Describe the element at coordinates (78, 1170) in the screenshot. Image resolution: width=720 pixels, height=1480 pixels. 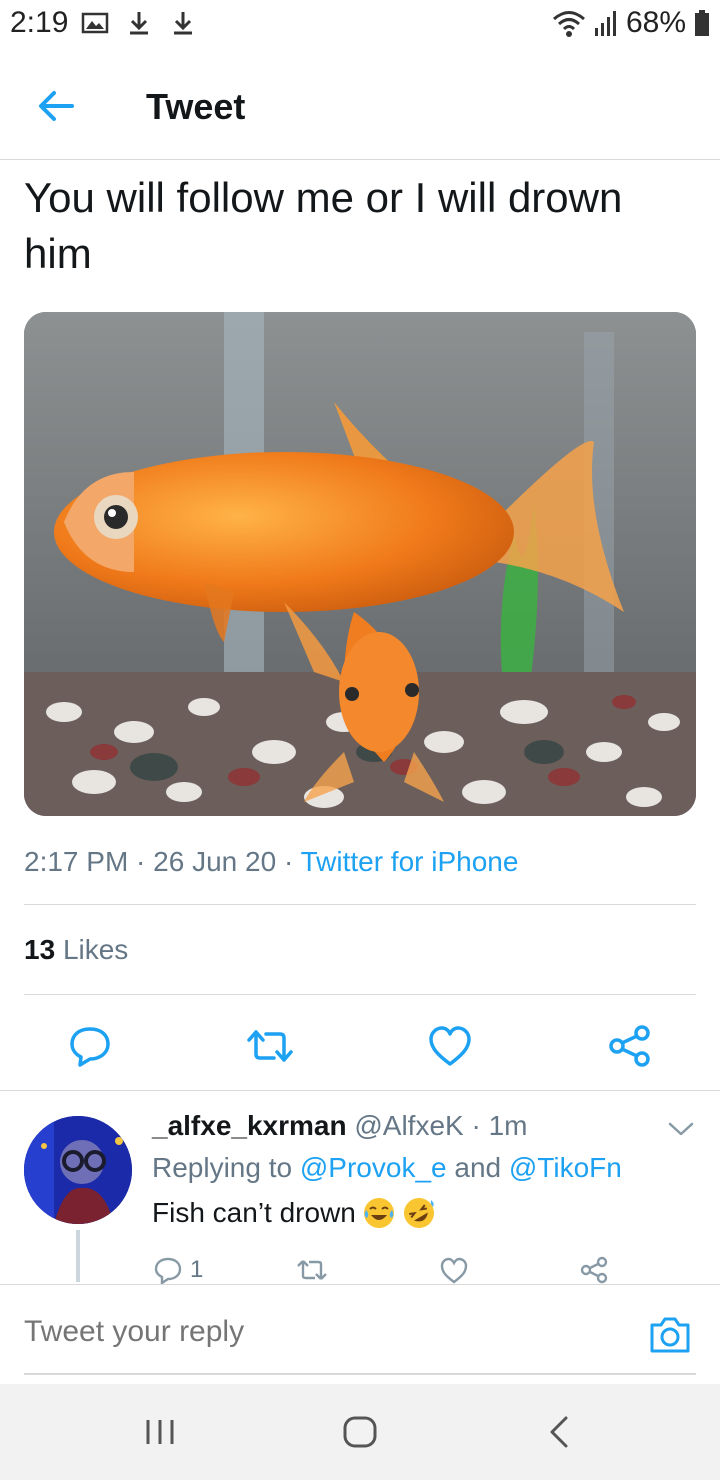
I see `reply-avatar` at that location.